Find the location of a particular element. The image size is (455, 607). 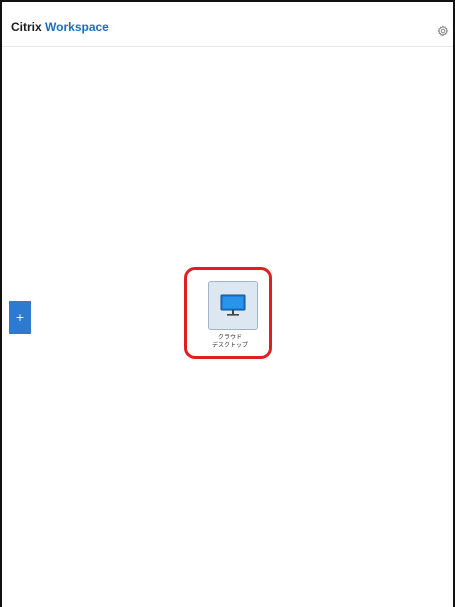

plus-icon: + is located at coordinates (20, 317).